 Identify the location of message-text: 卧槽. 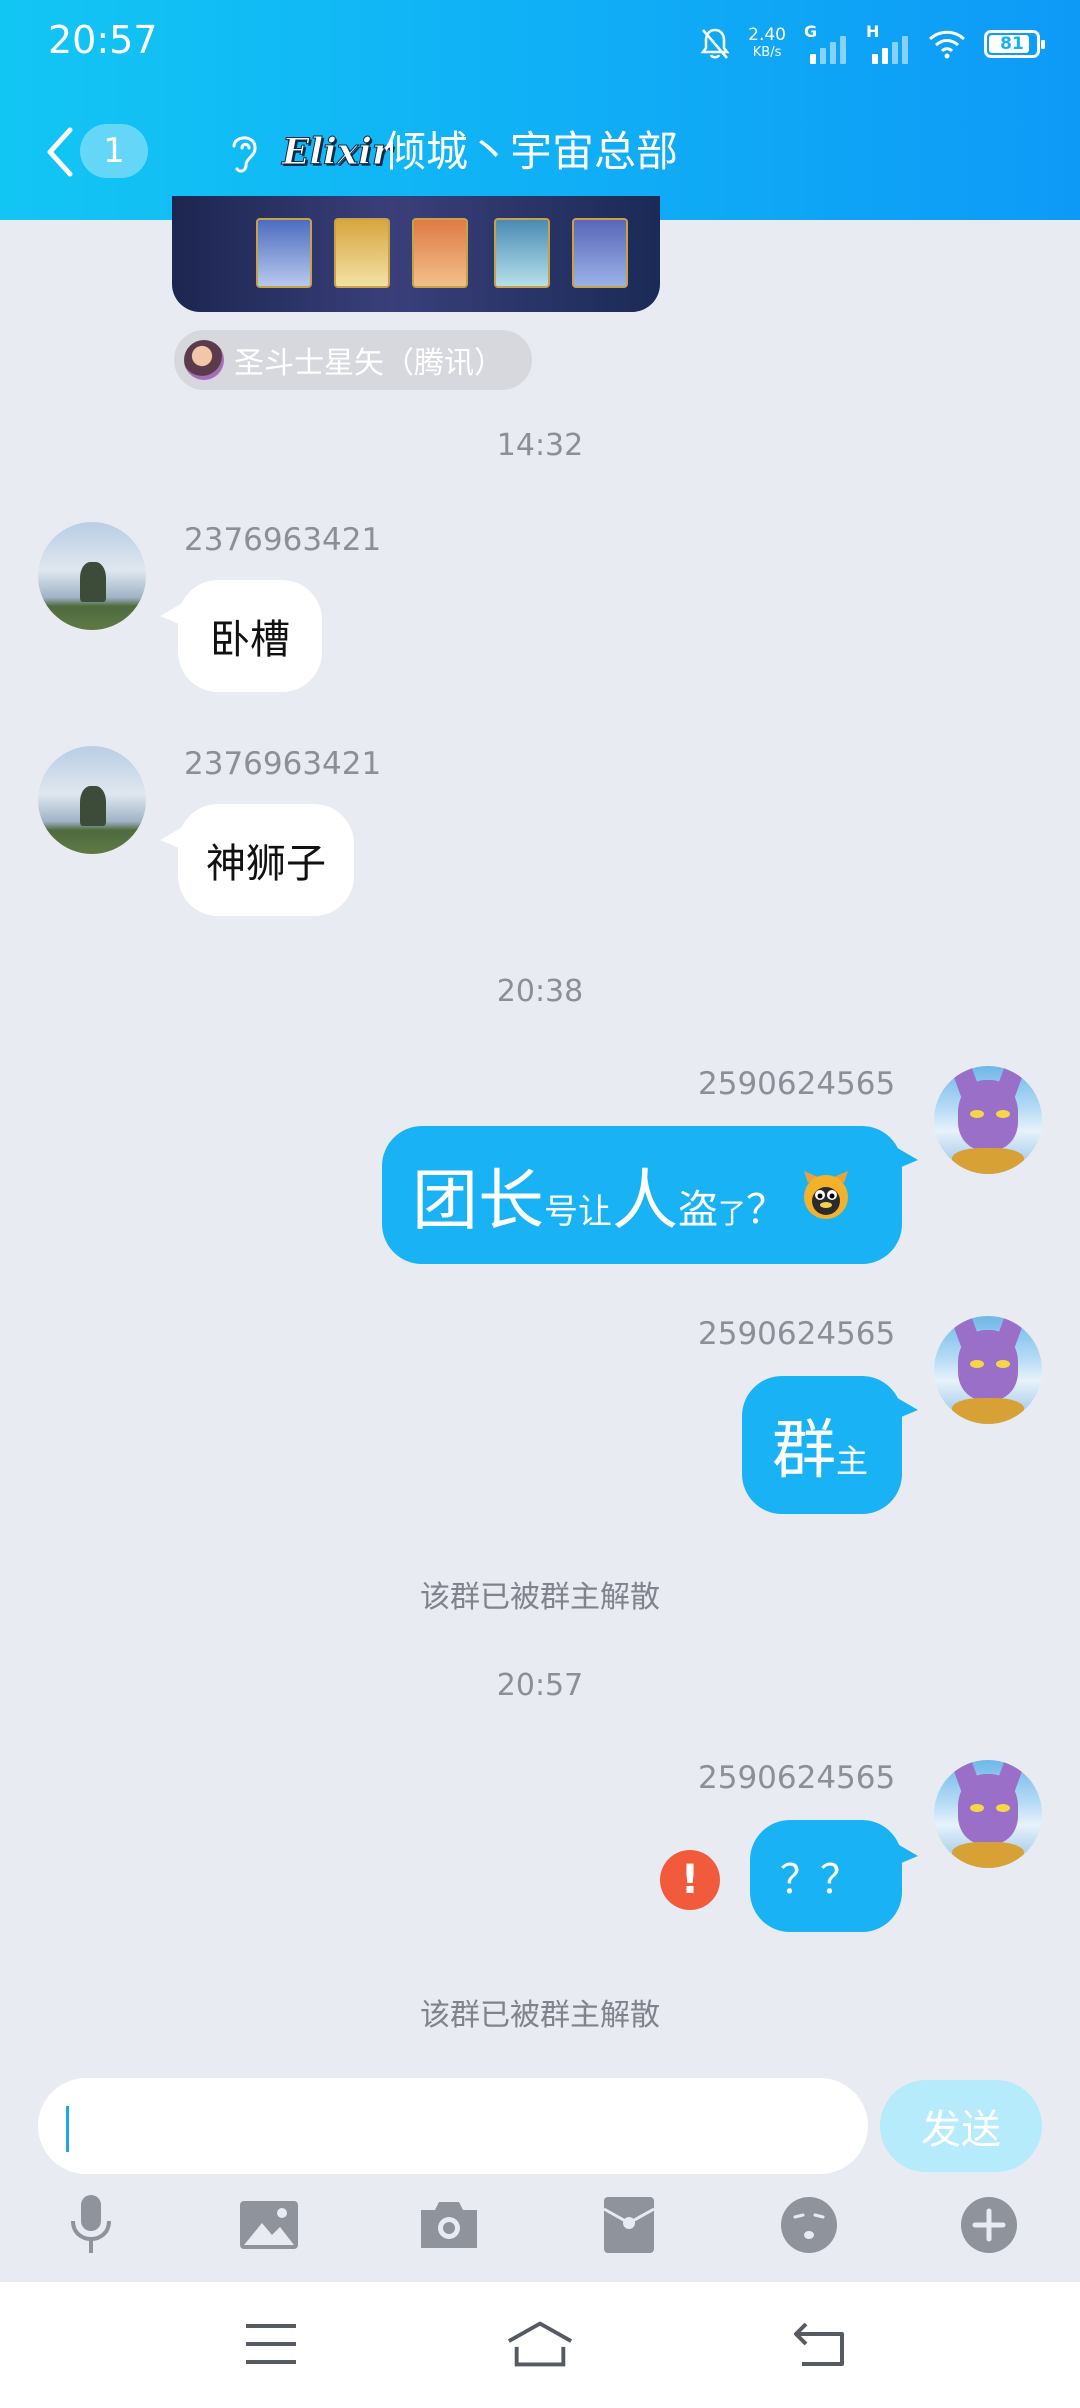
(250, 640).